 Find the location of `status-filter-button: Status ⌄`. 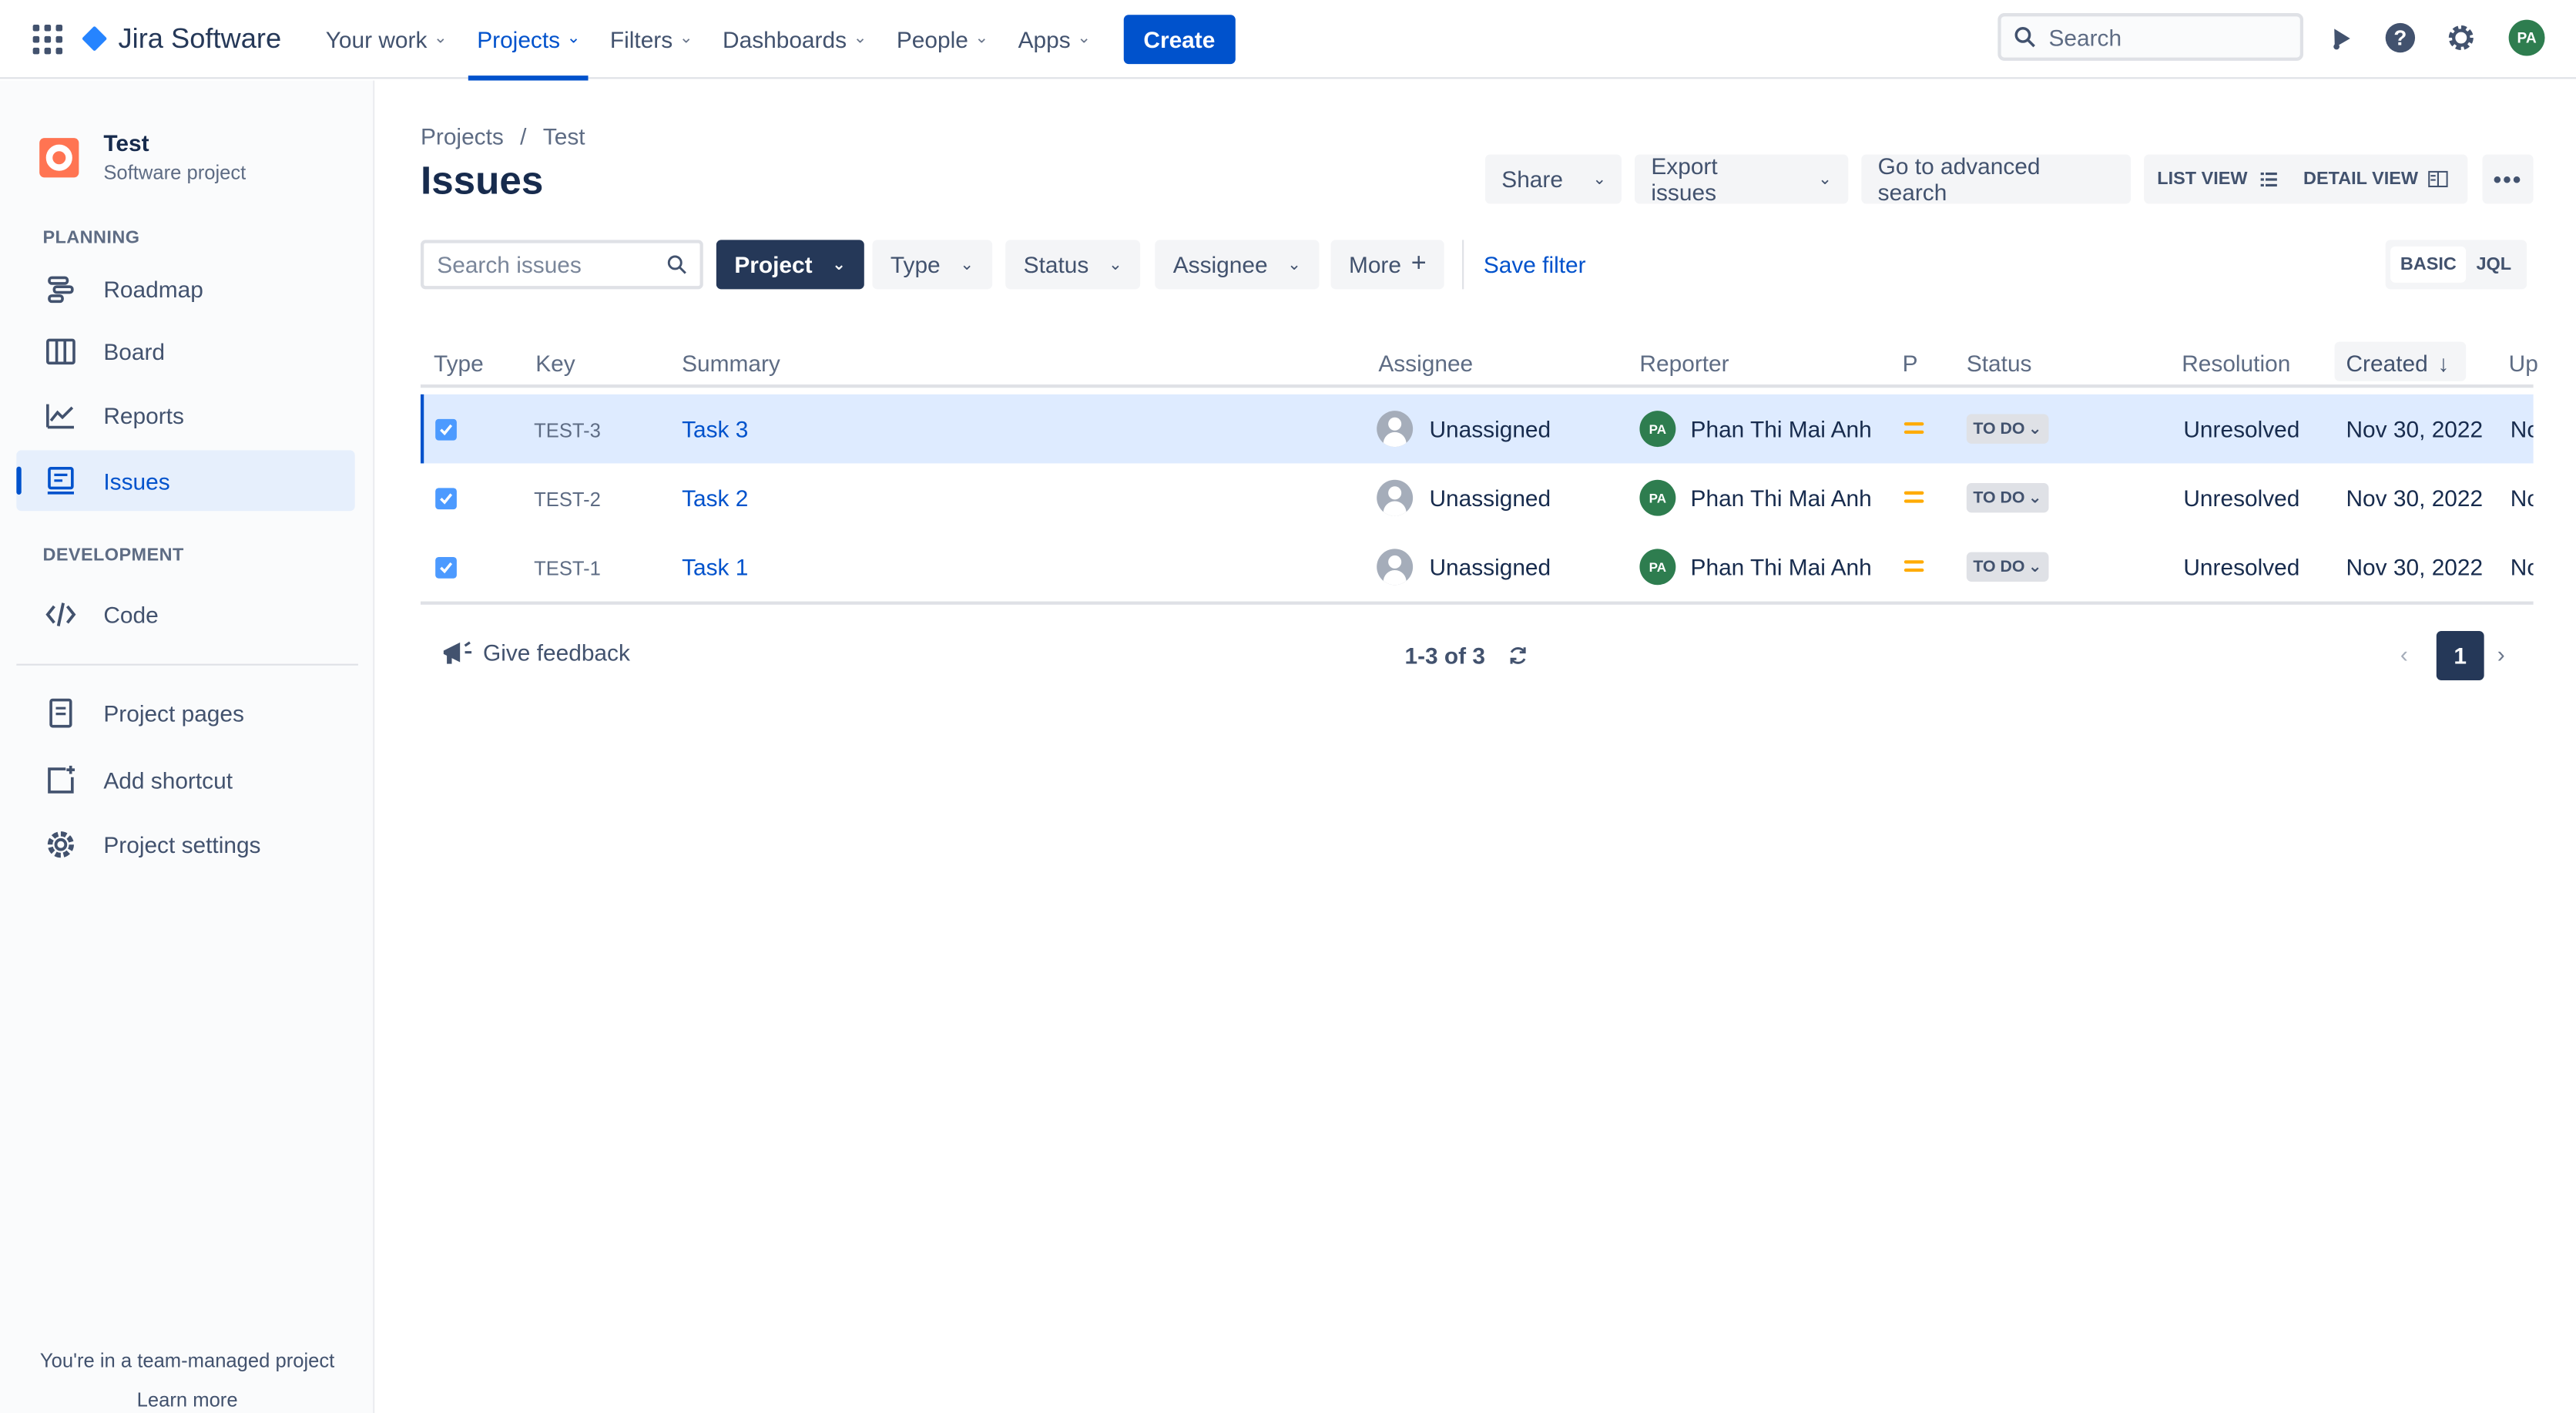

status-filter-button: Status ⌄ is located at coordinates (1073, 265).